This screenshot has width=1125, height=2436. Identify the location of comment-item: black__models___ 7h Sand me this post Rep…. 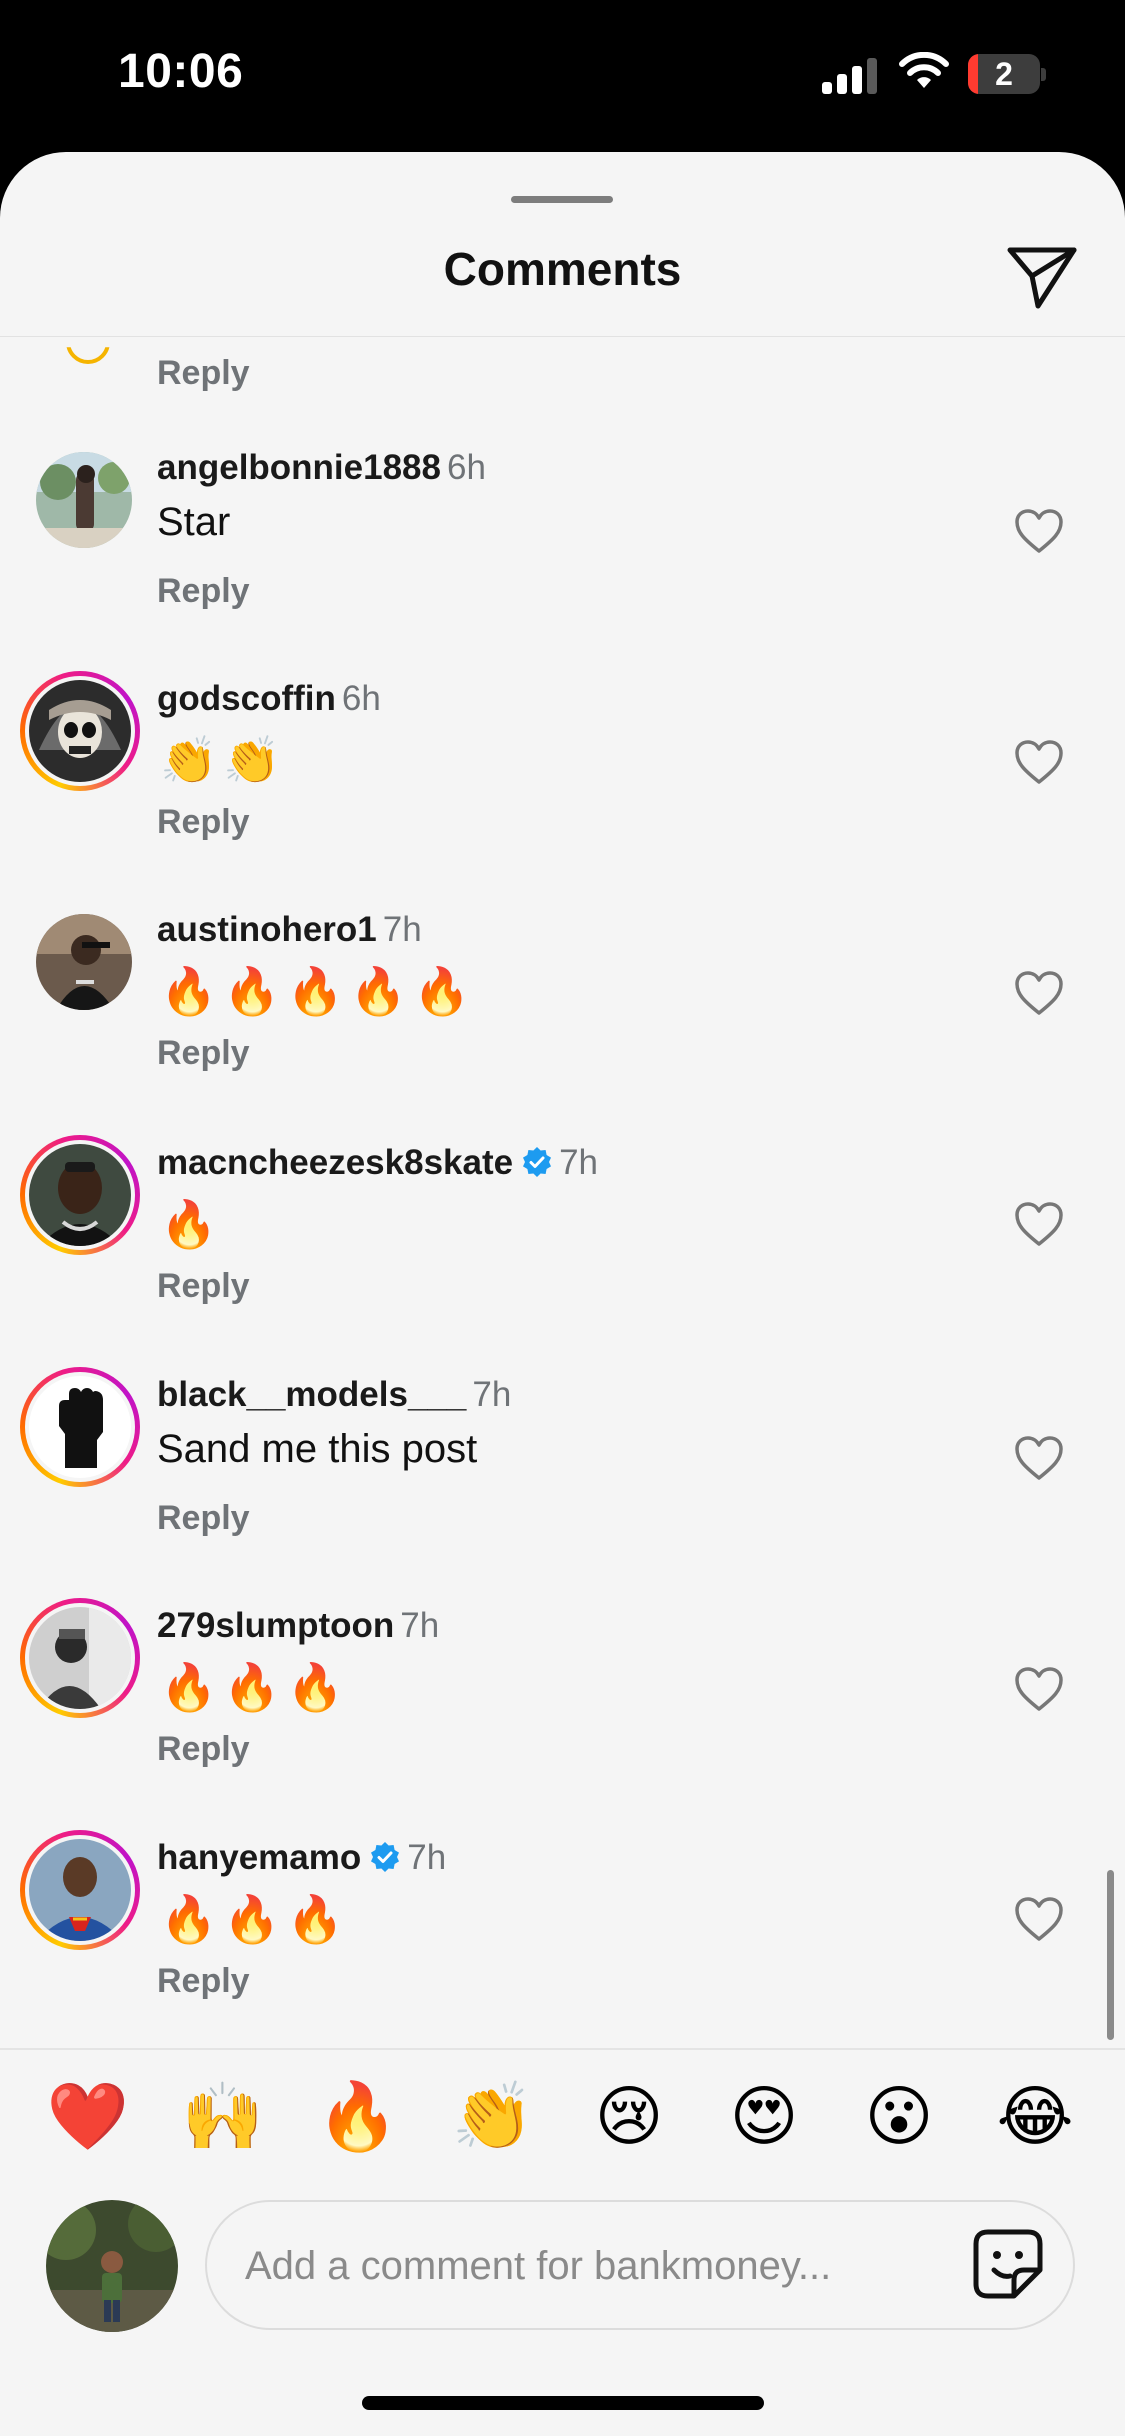
(562, 1481).